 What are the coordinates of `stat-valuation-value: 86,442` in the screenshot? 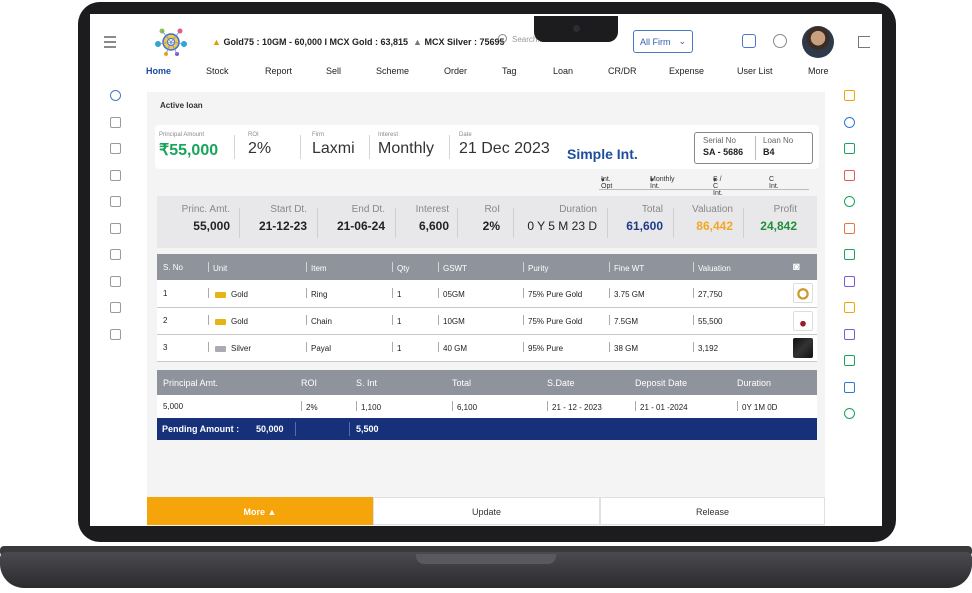 It's located at (714, 226).